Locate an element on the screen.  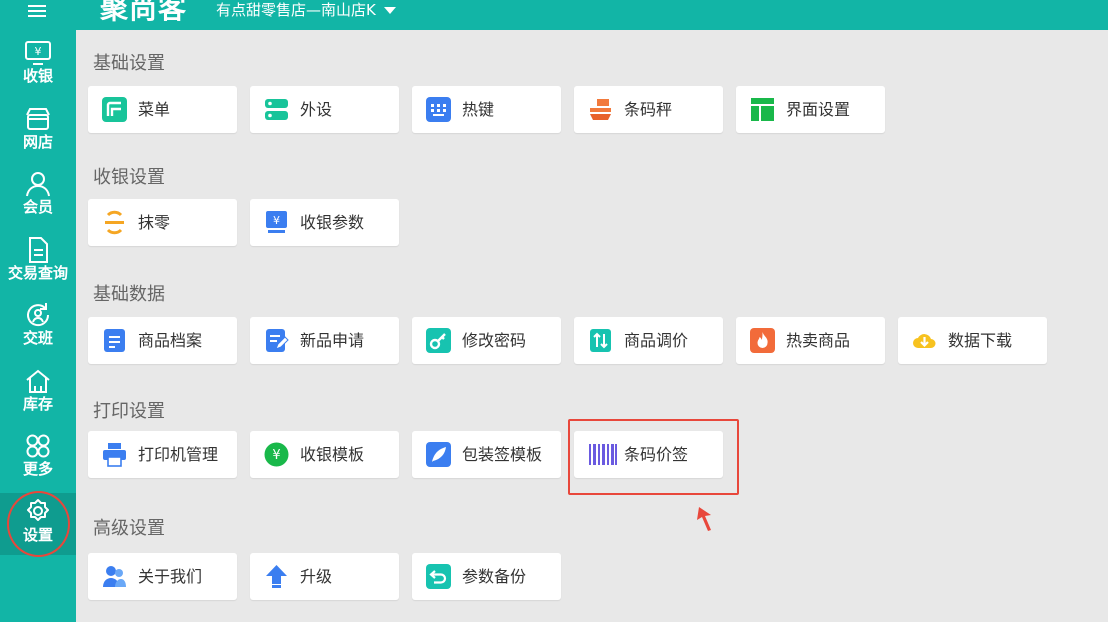
hamburger-menu-icon is located at coordinates (37, 11).